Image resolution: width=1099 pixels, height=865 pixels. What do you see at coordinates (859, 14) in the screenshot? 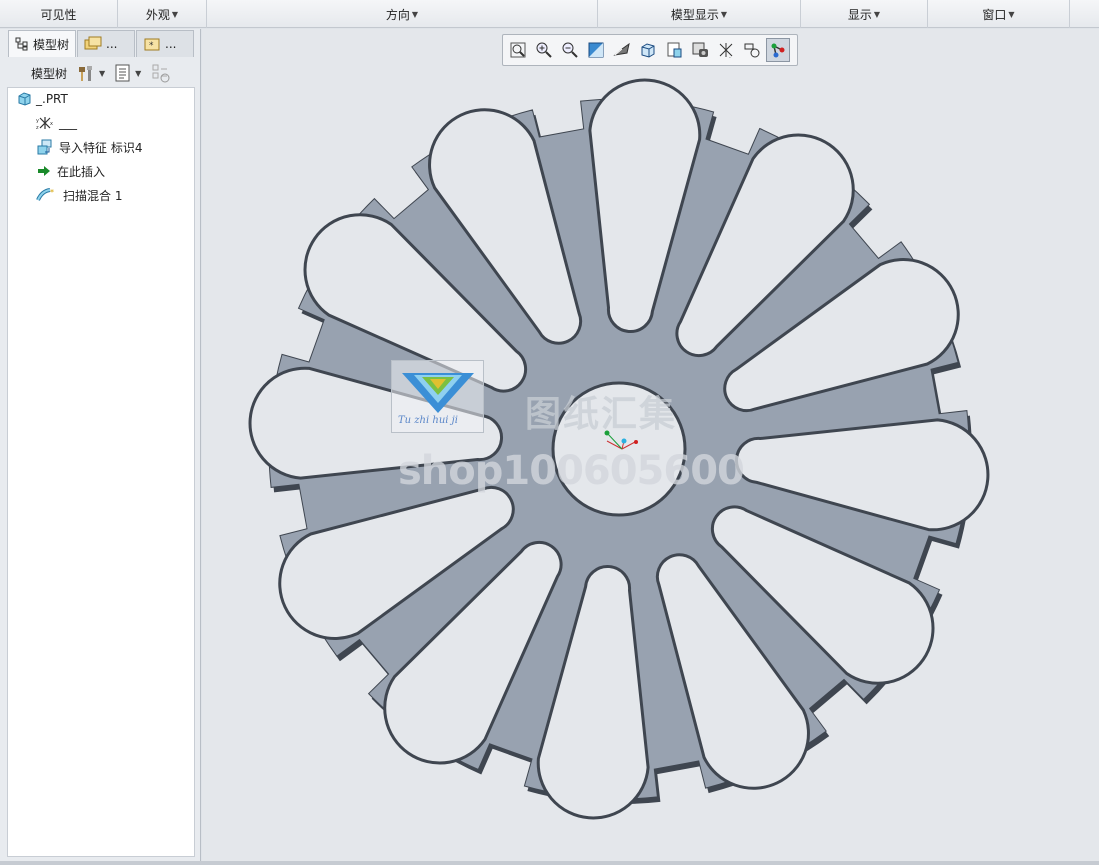
I see `ribbon-group-label: 显示` at bounding box center [859, 14].